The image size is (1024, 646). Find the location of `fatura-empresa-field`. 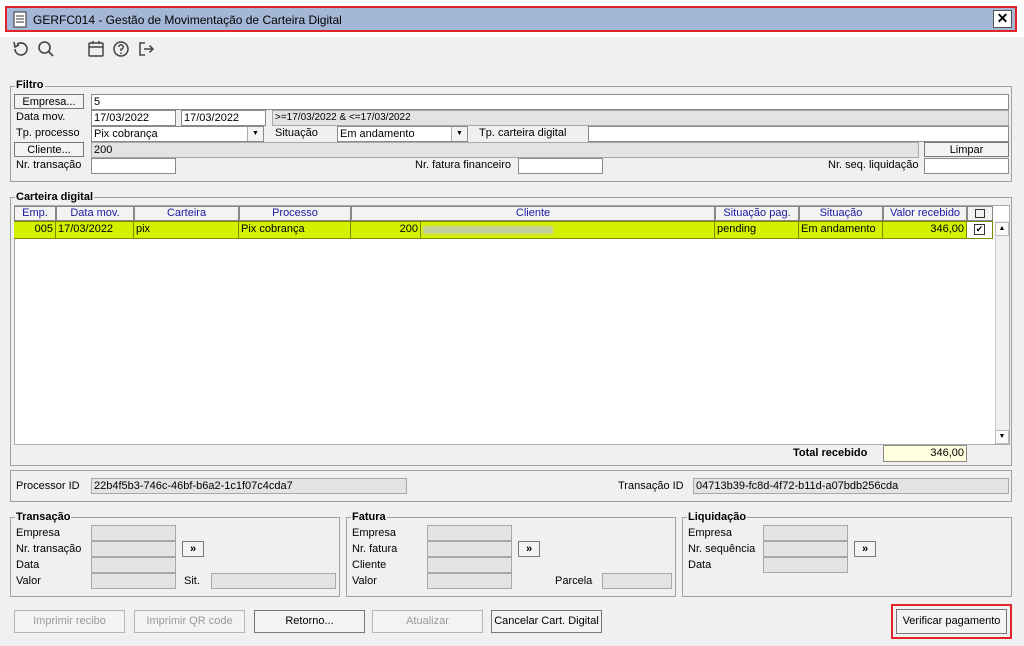

fatura-empresa-field is located at coordinates (469, 533).